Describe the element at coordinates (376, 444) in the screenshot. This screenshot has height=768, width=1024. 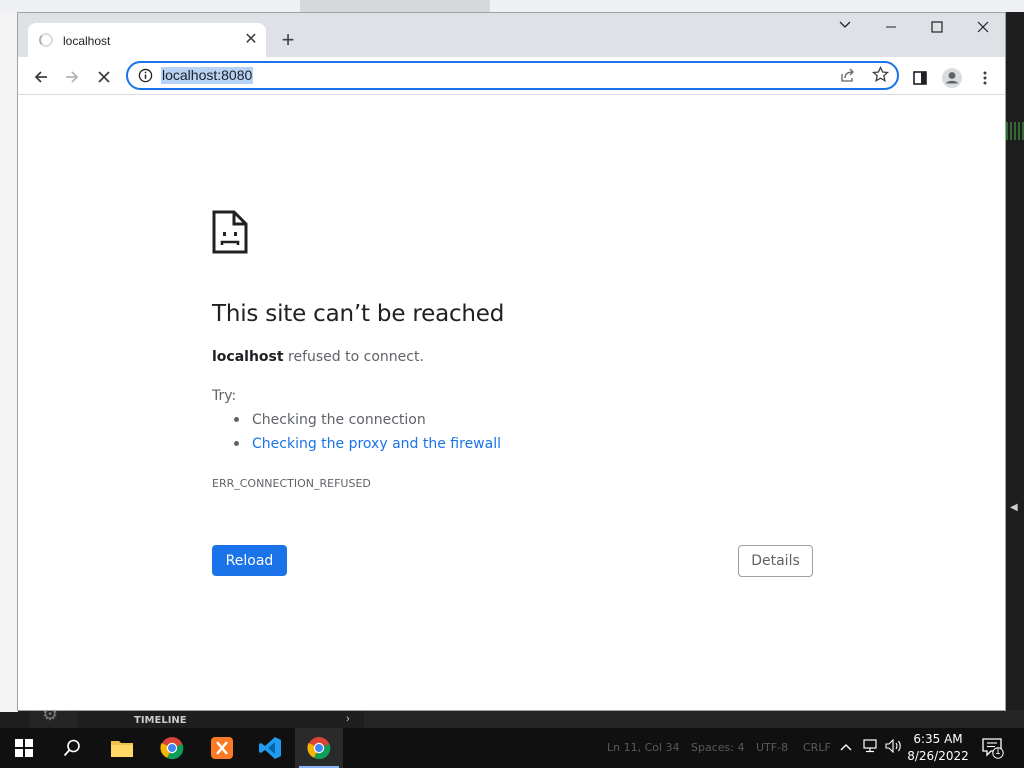
I see `suggestion-check-proxy-link: Checking the proxy and the firewall` at that location.